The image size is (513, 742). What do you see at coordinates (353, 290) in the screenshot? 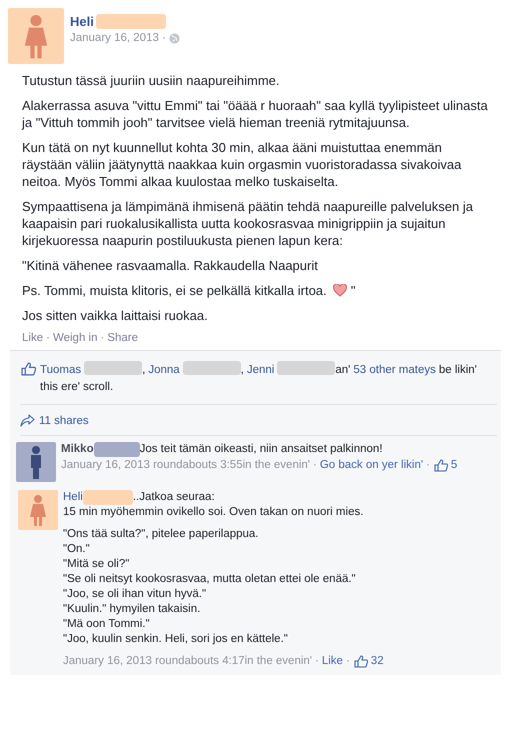
I see `quote-mark: "` at bounding box center [353, 290].